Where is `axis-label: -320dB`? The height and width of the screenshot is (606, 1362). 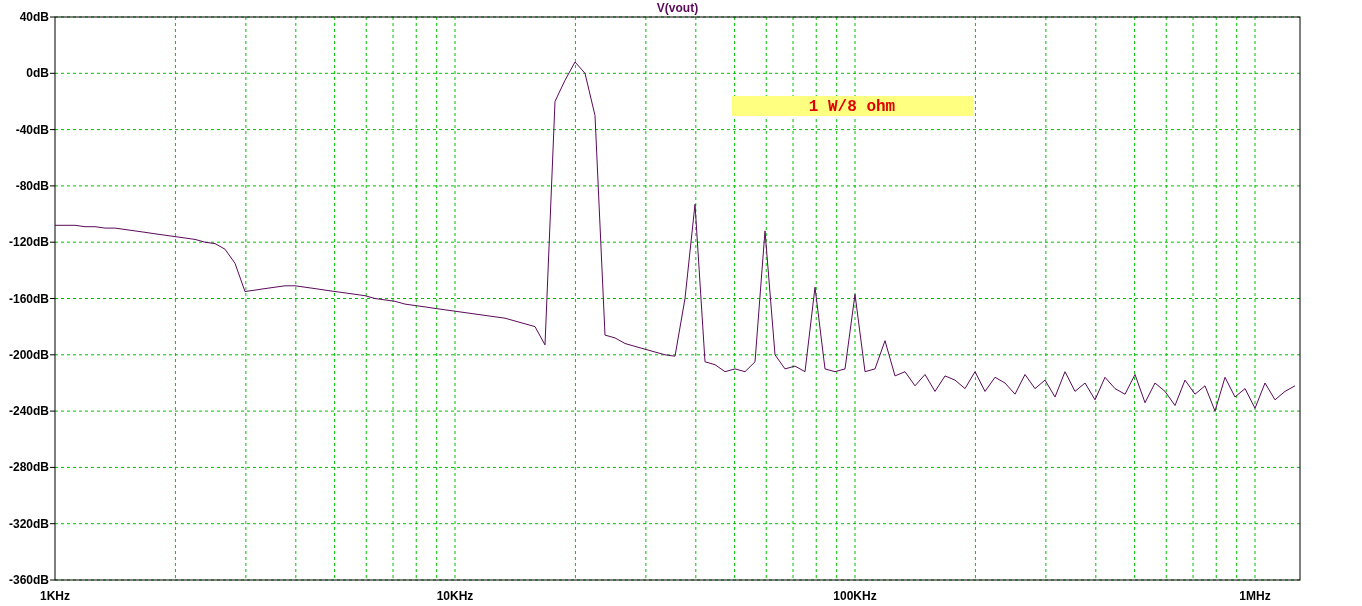
axis-label: -320dB is located at coordinates (29, 523).